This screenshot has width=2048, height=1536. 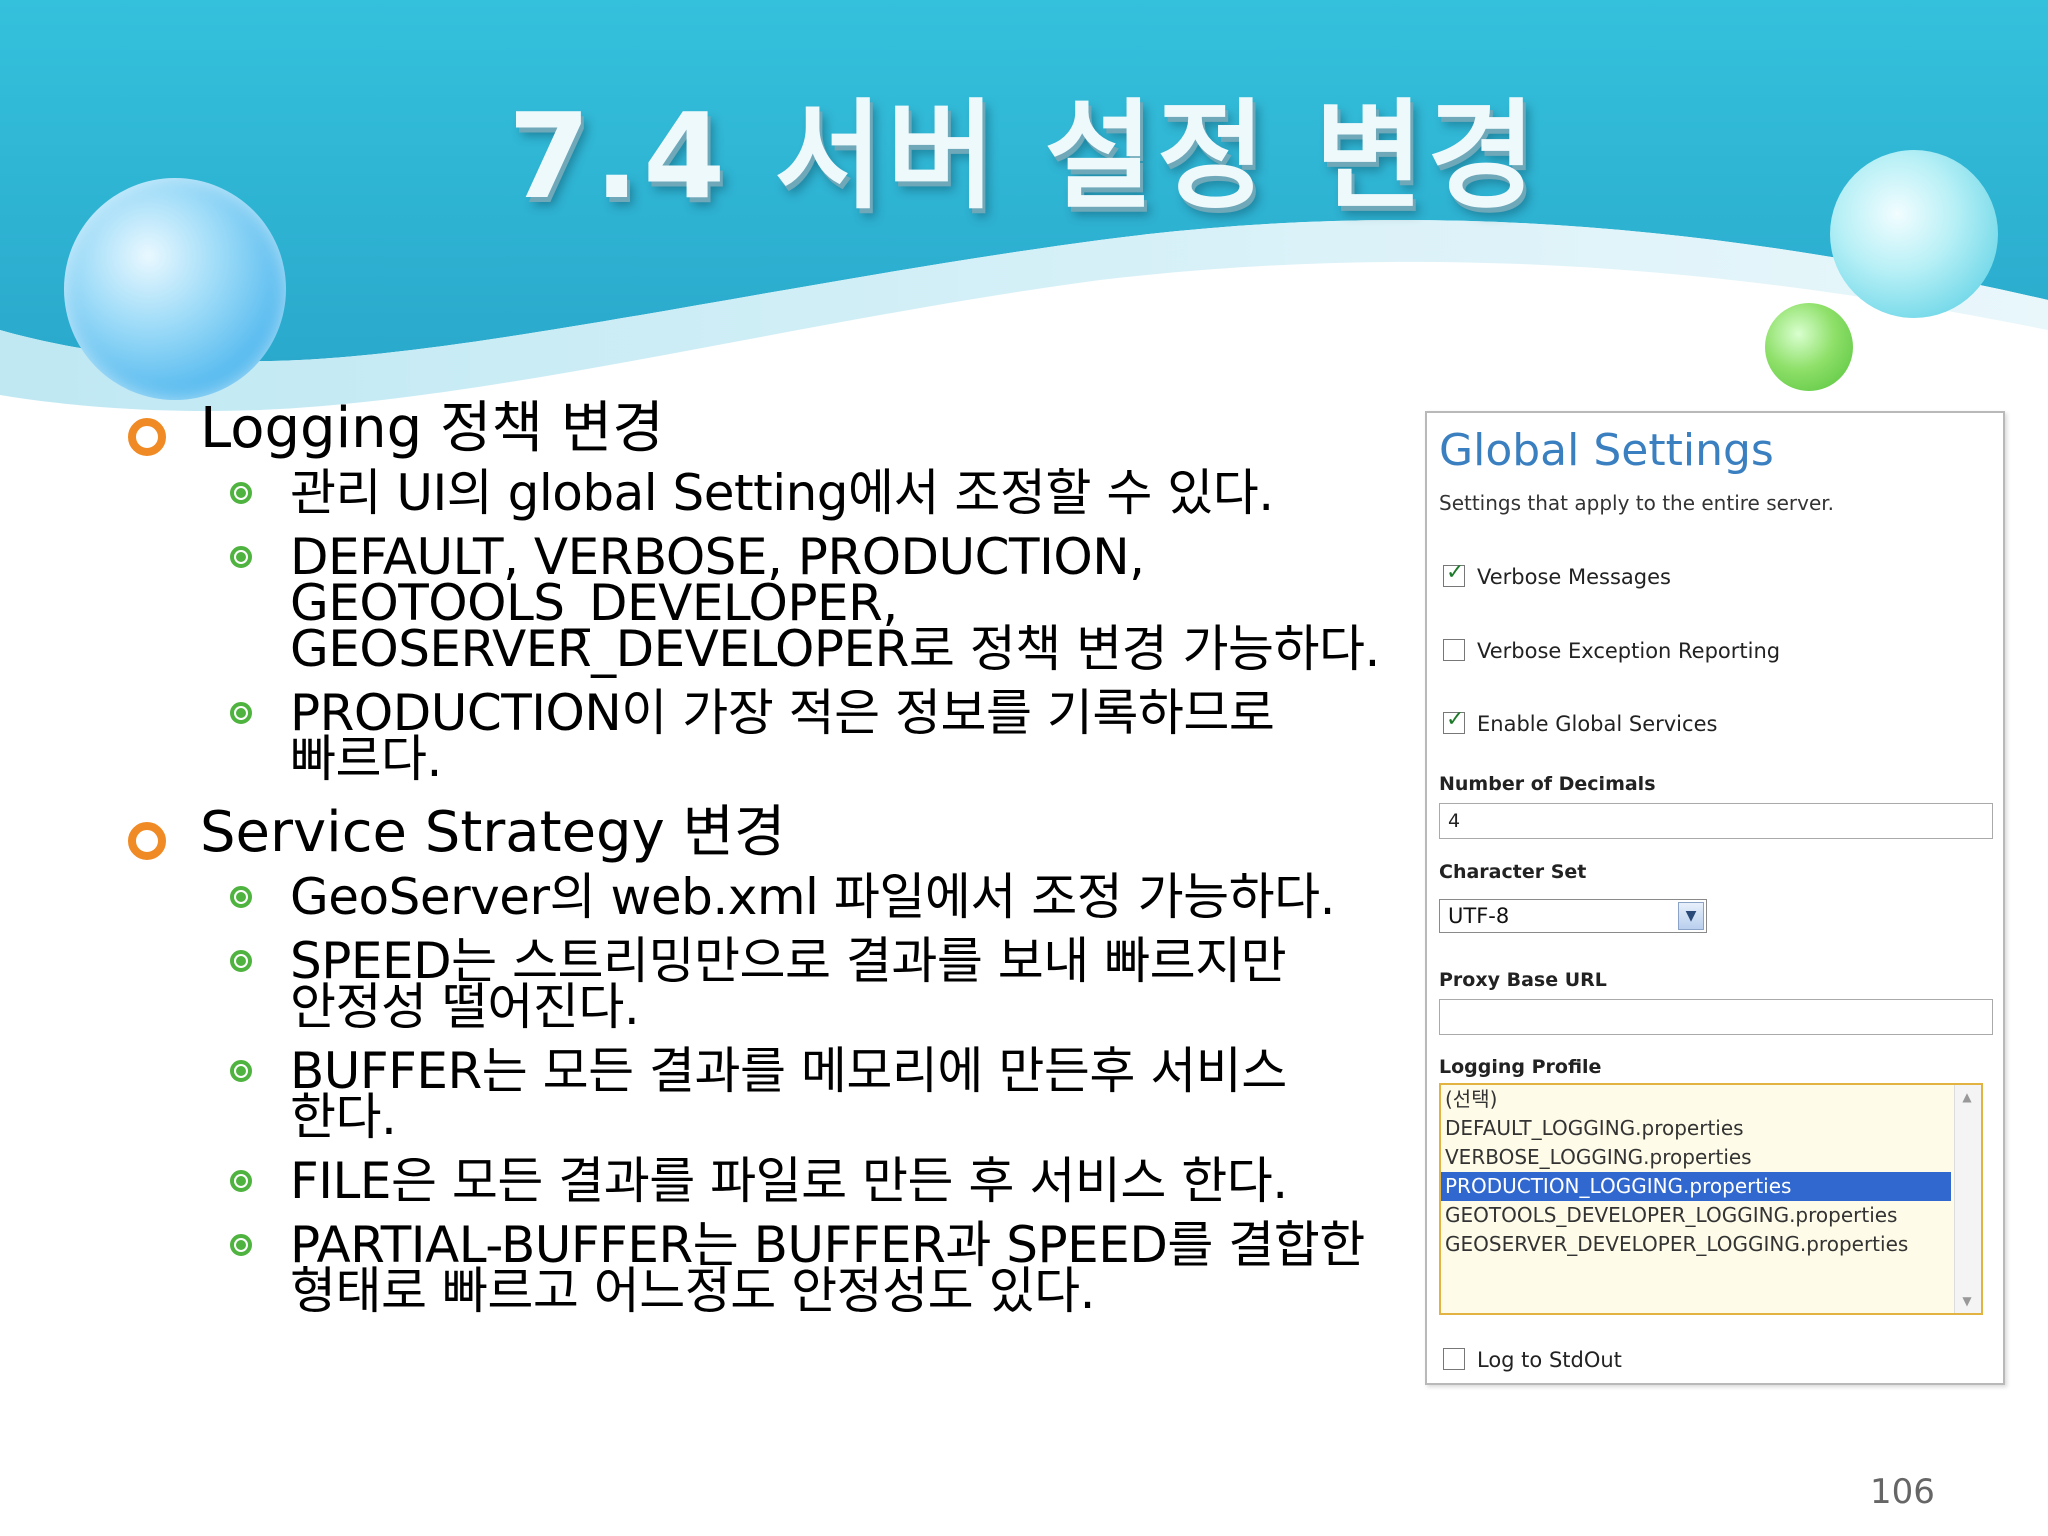 What do you see at coordinates (770, 736) in the screenshot?
I see `list-item: PRODUCTION이 가장 적은 정보를 기록하므로 빠르다.` at bounding box center [770, 736].